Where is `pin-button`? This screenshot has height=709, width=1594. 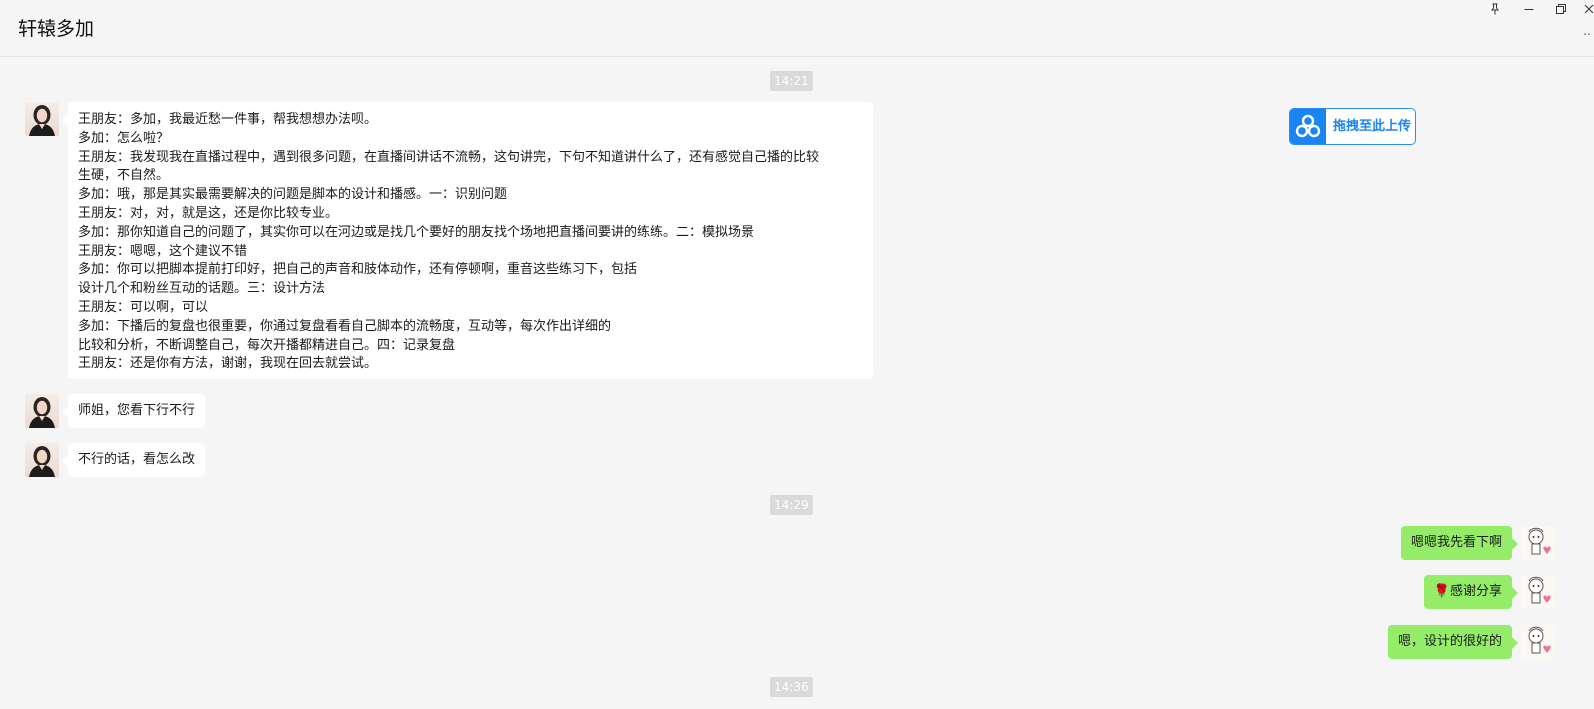
pin-button is located at coordinates (1495, 9).